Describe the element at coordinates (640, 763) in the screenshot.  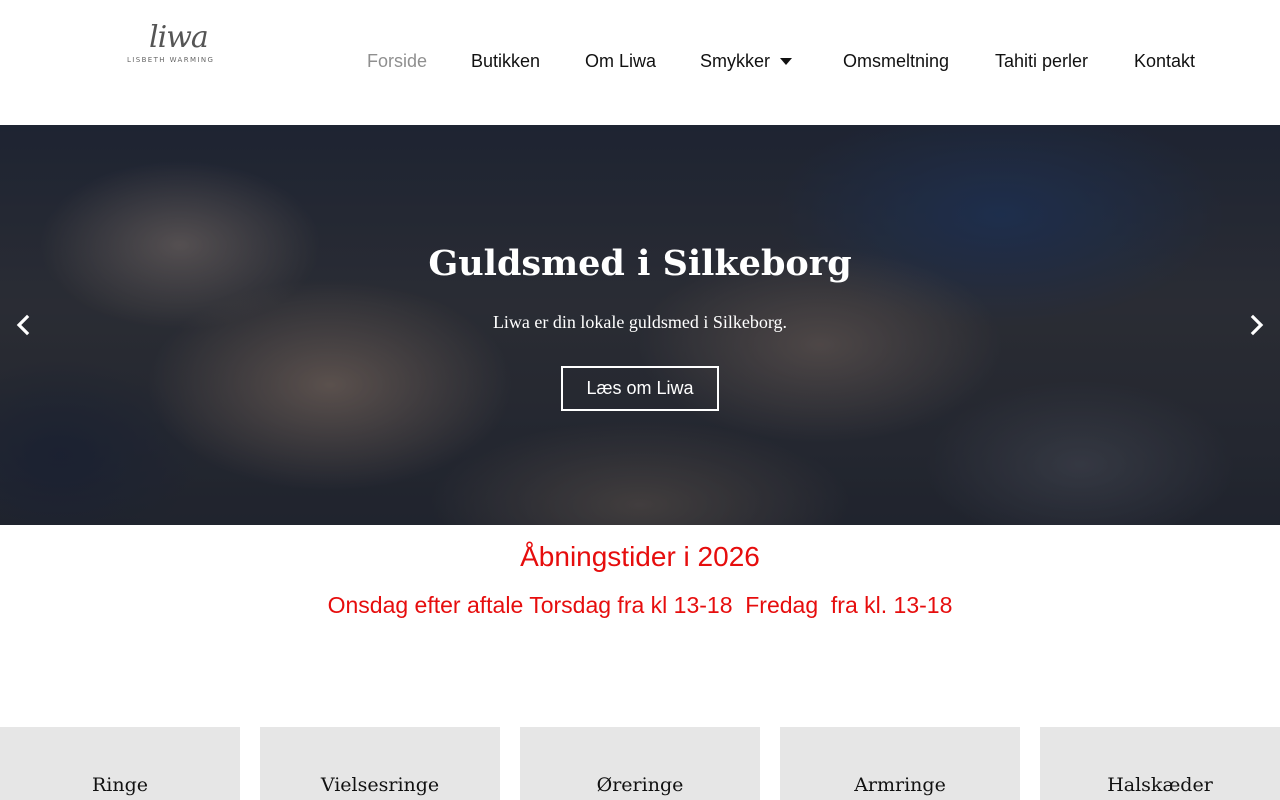
I see `category-oreringe: Øreringe` at that location.